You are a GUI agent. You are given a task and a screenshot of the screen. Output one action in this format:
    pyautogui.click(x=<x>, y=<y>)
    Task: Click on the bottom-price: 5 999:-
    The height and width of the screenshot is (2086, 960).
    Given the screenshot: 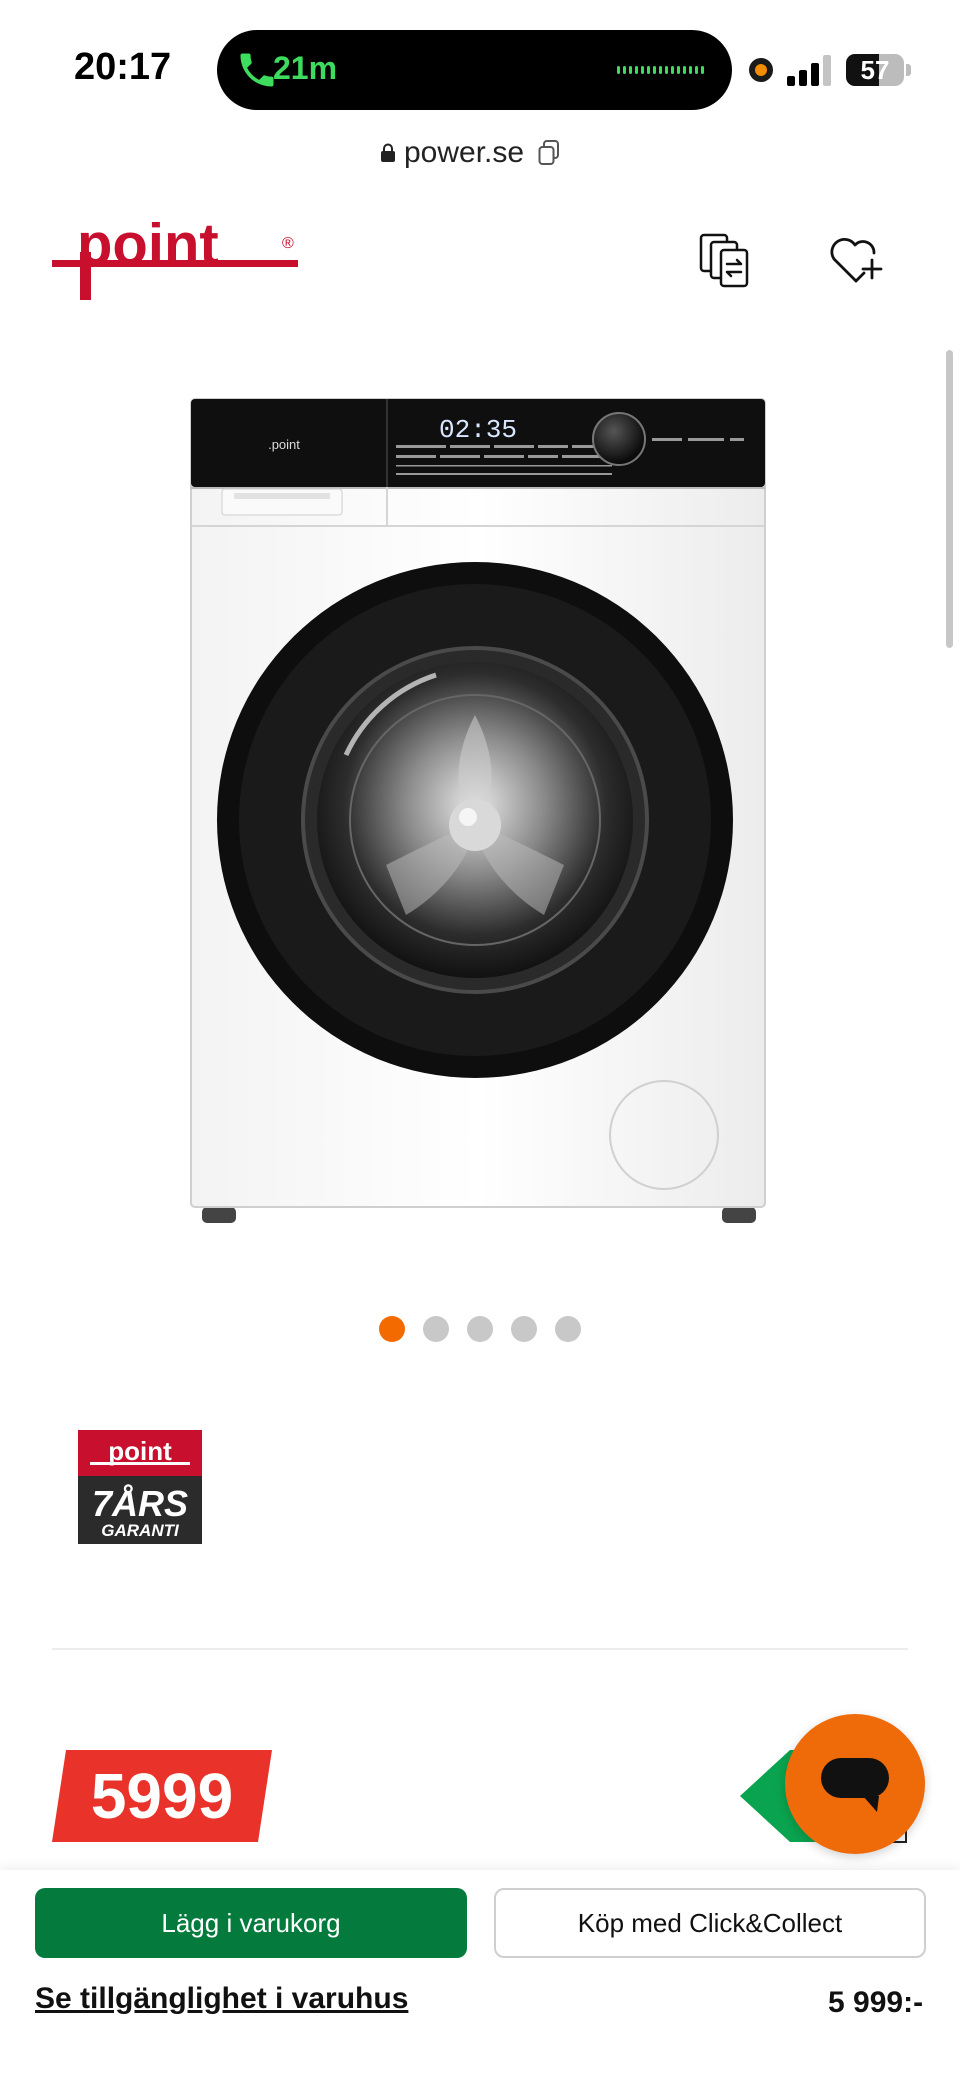 What is the action you would take?
    pyautogui.click(x=876, y=2002)
    